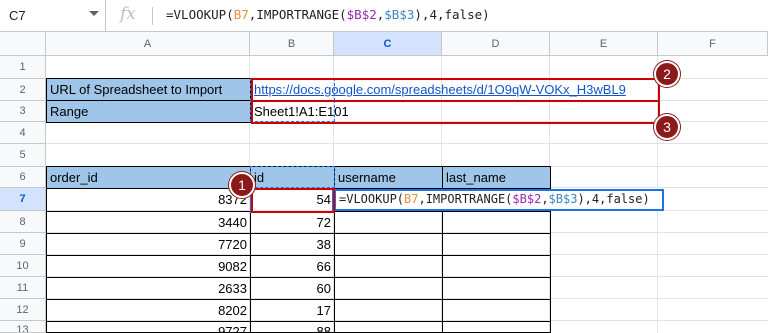 This screenshot has height=333, width=768. What do you see at coordinates (23, 111) in the screenshot?
I see `row-header-3: 3` at bounding box center [23, 111].